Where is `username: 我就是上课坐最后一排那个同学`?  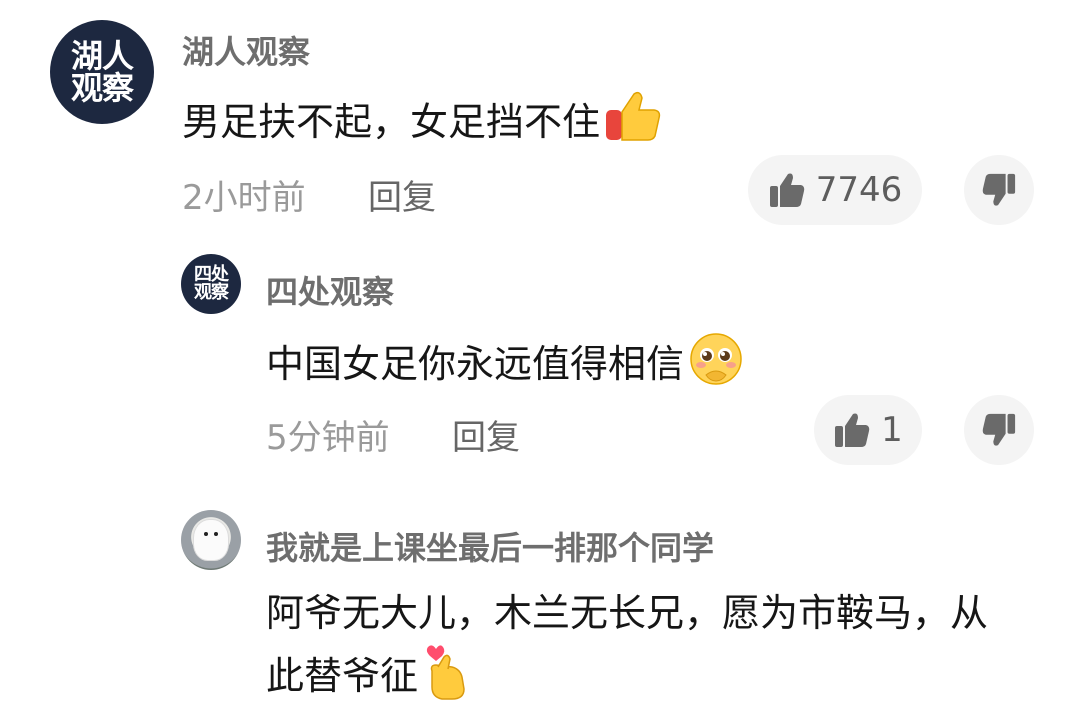
username: 我就是上课坐最后一排那个同学 is located at coordinates (490, 546).